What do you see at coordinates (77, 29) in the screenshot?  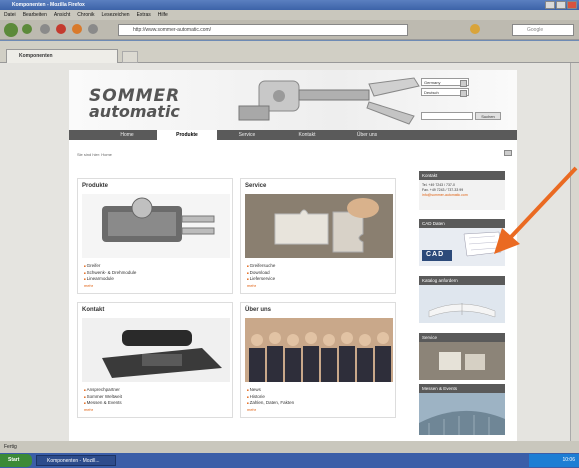 I see `home-button` at bounding box center [77, 29].